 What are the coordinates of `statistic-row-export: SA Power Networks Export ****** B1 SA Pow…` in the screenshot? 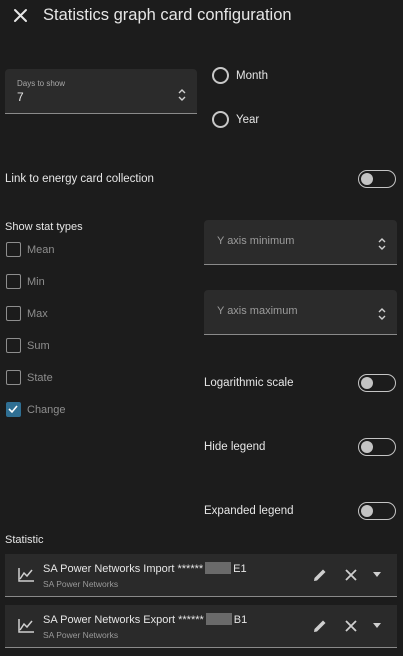 It's located at (201, 626).